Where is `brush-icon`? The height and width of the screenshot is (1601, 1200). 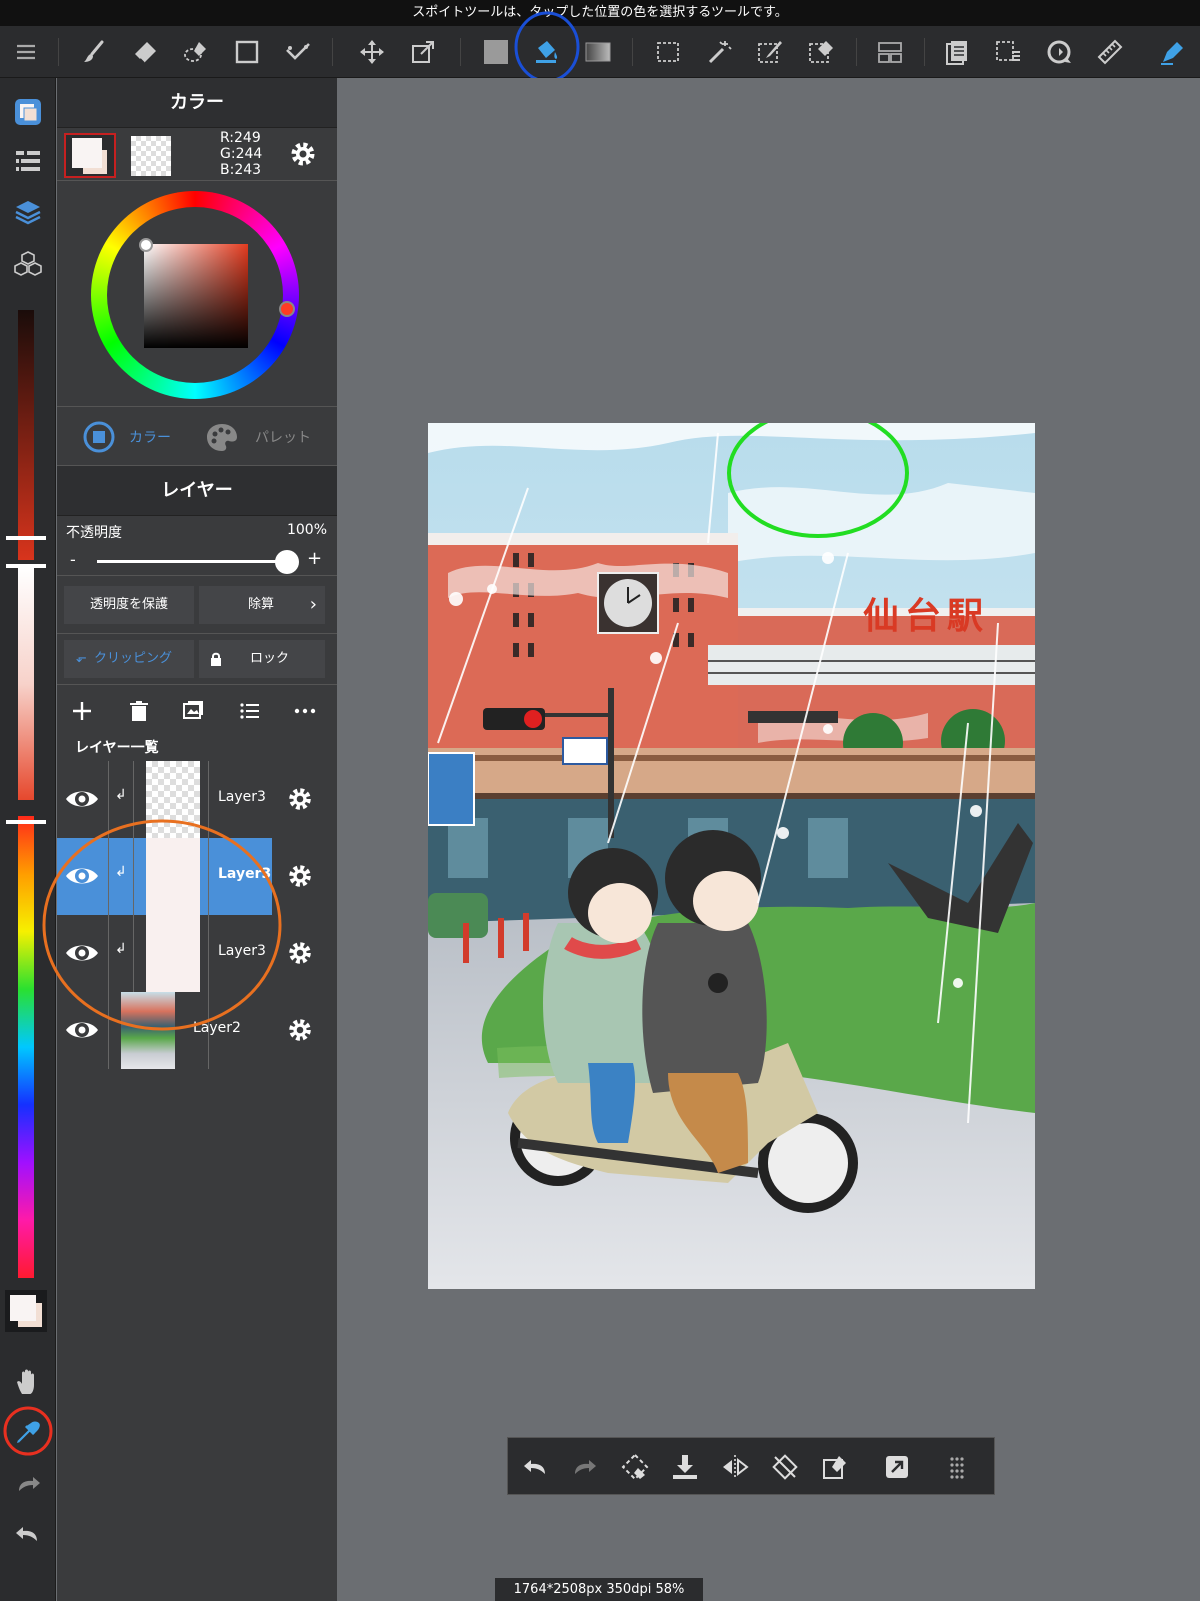 brush-icon is located at coordinates (94, 52).